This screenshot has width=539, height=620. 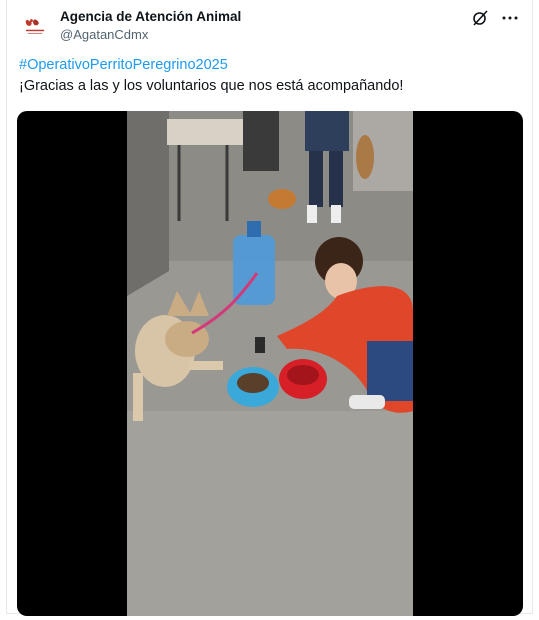 I want to click on avatar, so click(x=36, y=27).